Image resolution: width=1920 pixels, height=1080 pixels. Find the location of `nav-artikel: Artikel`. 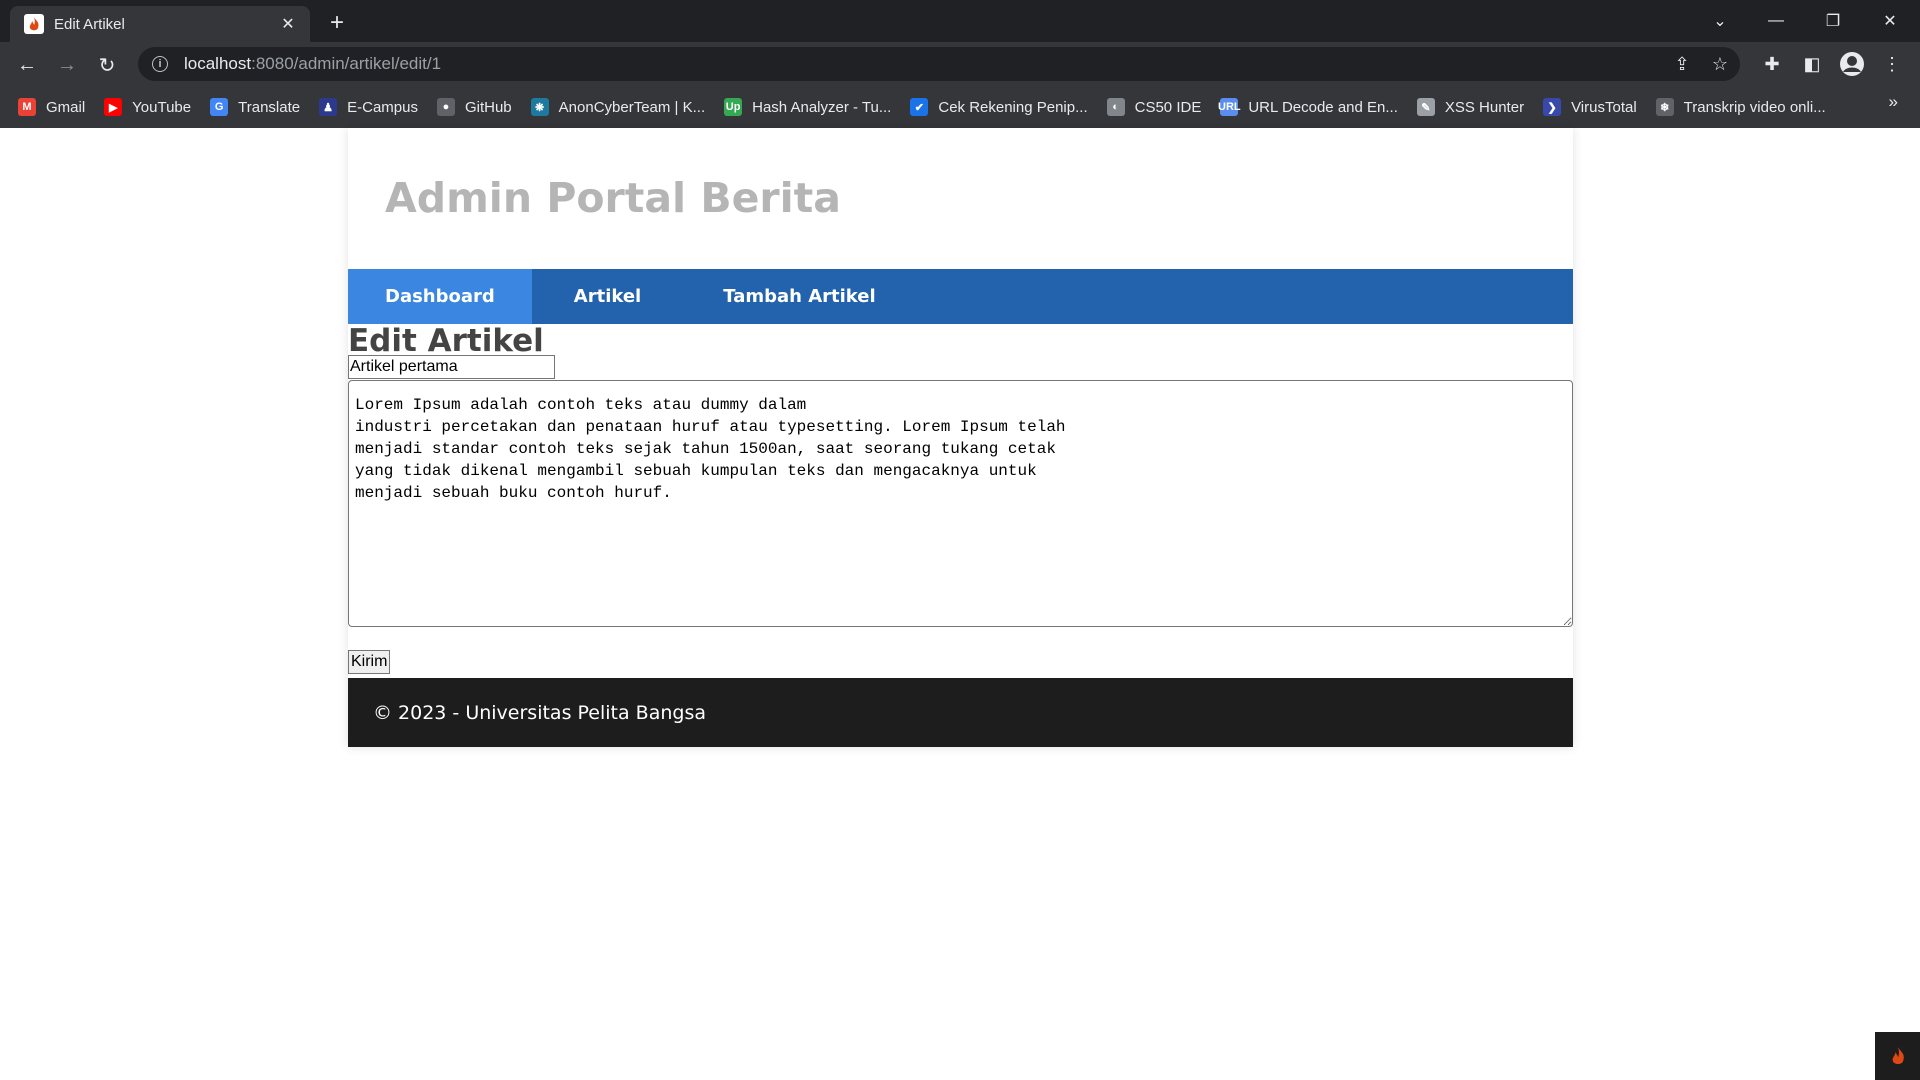

nav-artikel: Artikel is located at coordinates (607, 296).